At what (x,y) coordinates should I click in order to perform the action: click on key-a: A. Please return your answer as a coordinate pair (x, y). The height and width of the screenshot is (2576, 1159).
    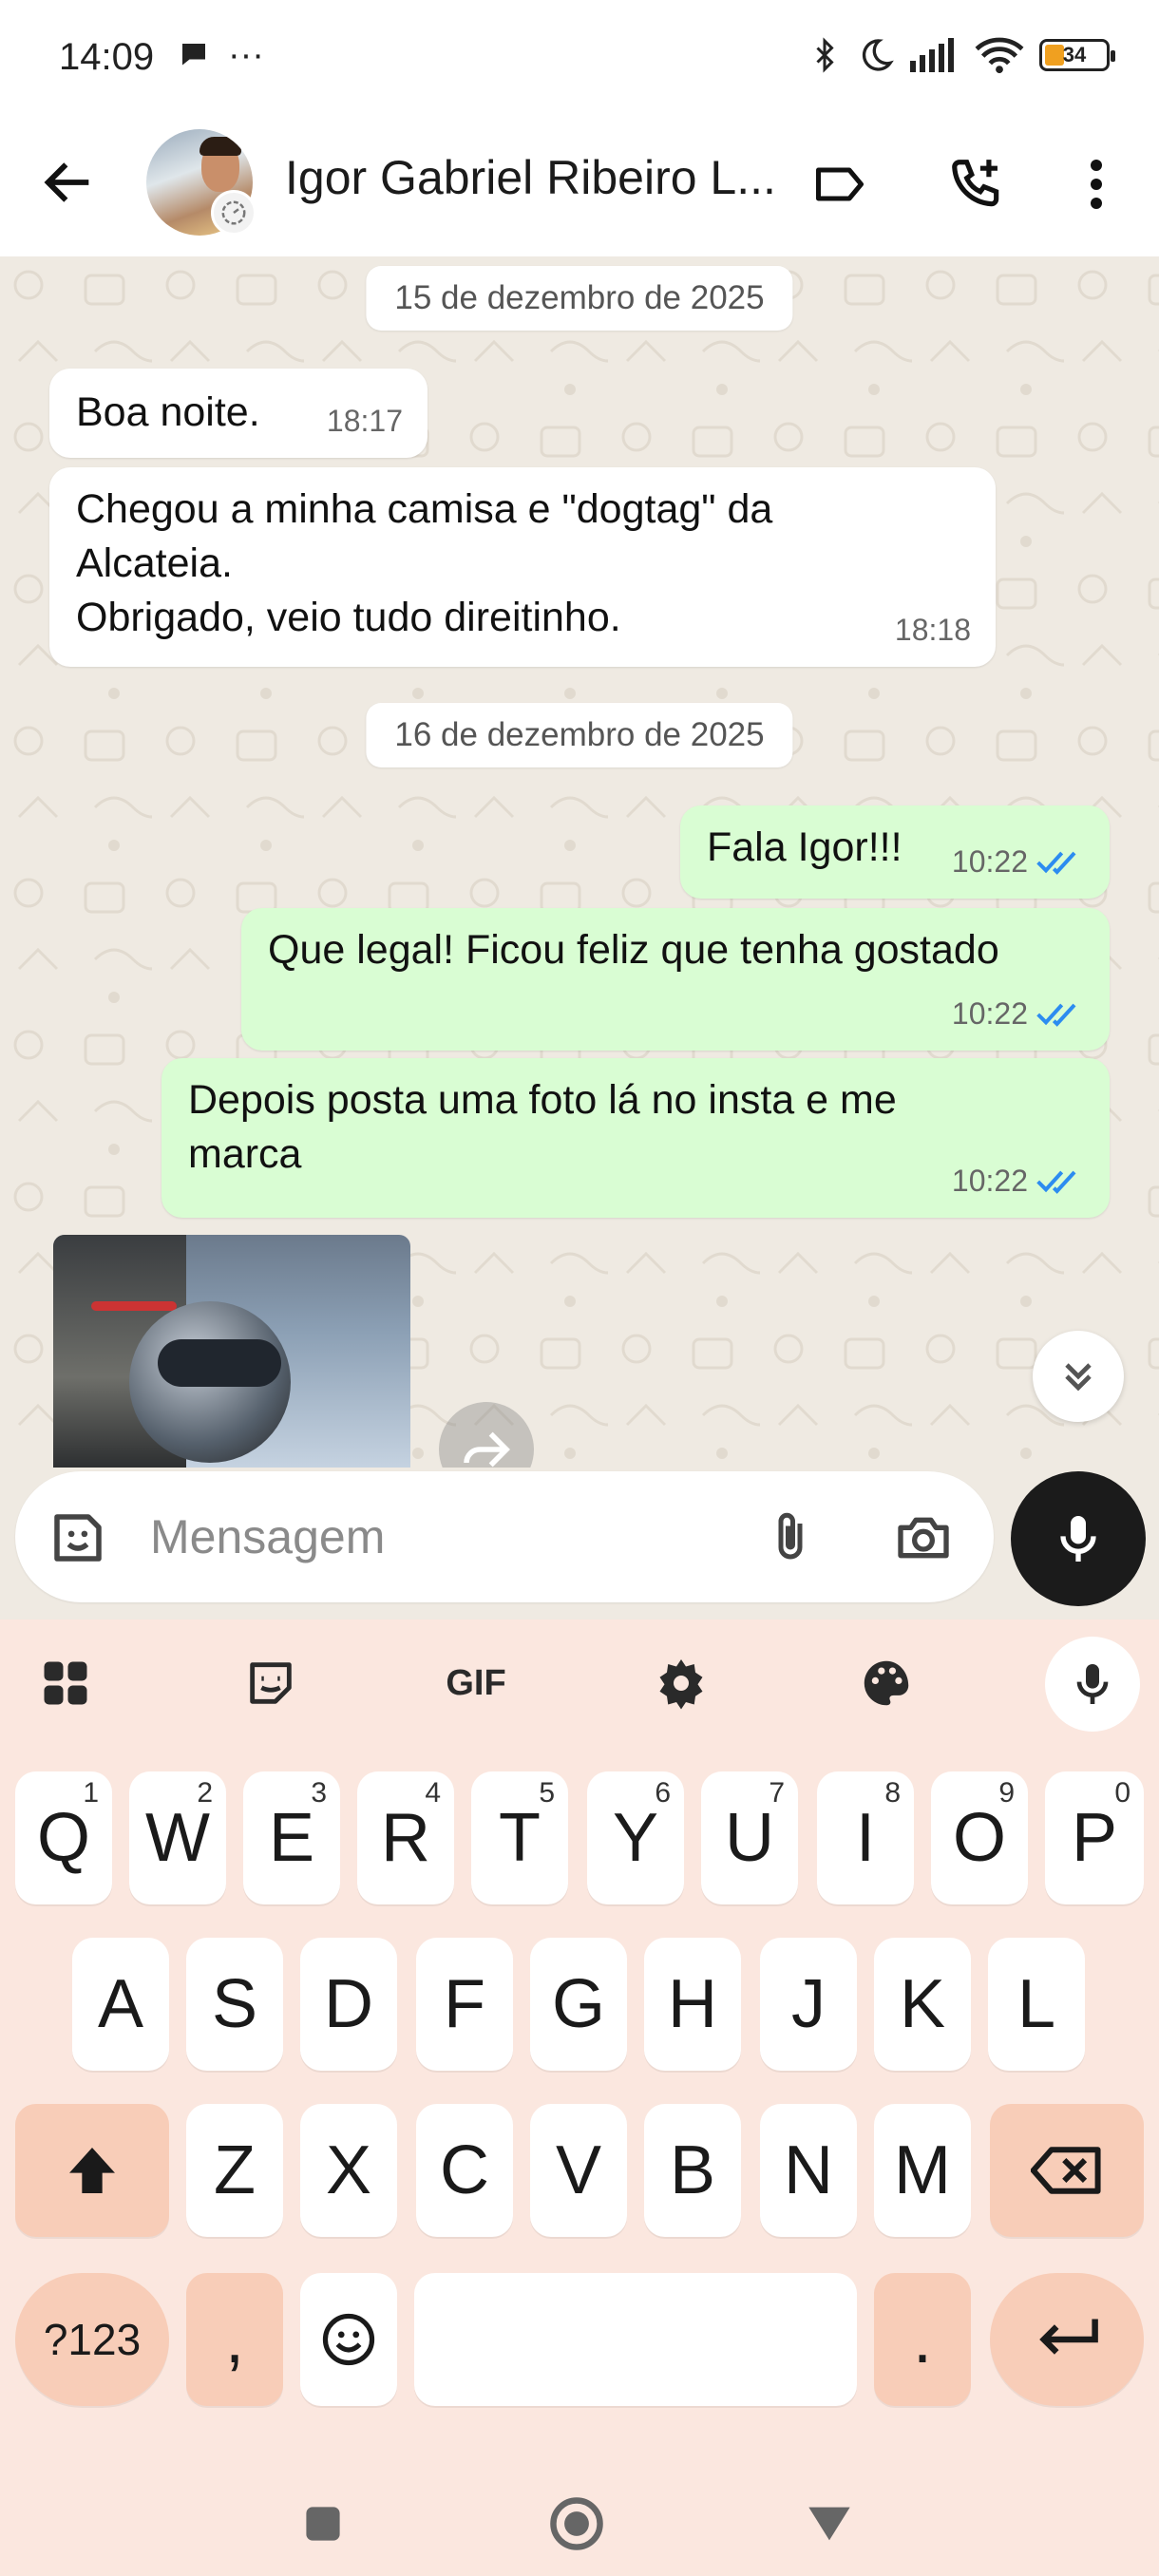
    Looking at the image, I should click on (120, 2004).